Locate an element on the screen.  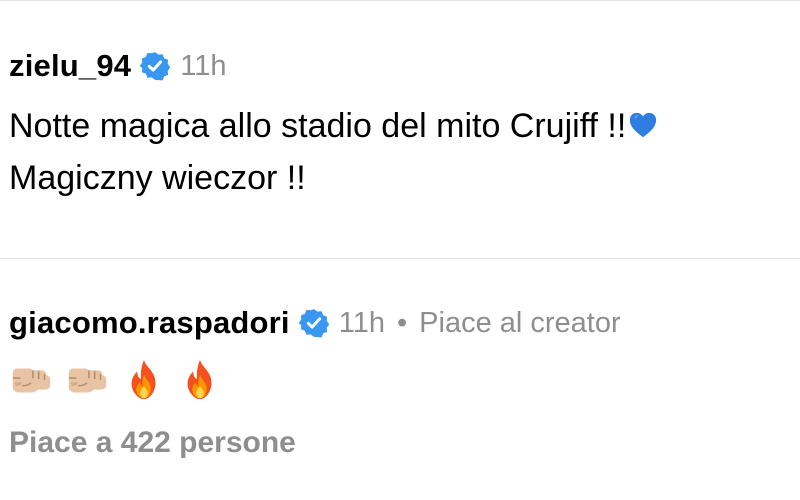
post-username: zielu_94 is located at coordinates (70, 66).